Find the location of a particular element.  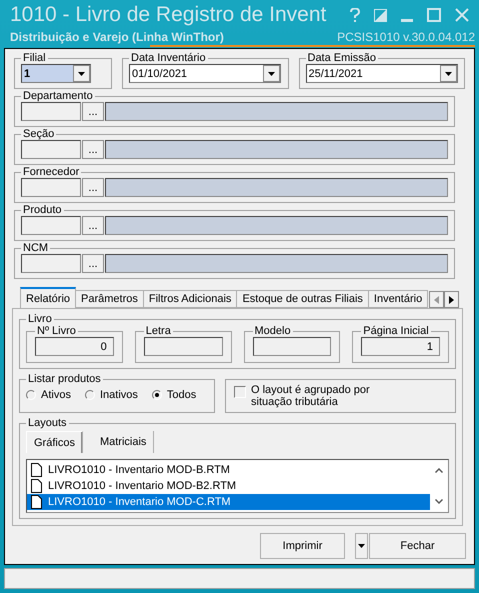

file-name: LIVRO1010 - Inventario MOD-B.RTM is located at coordinates (139, 470).